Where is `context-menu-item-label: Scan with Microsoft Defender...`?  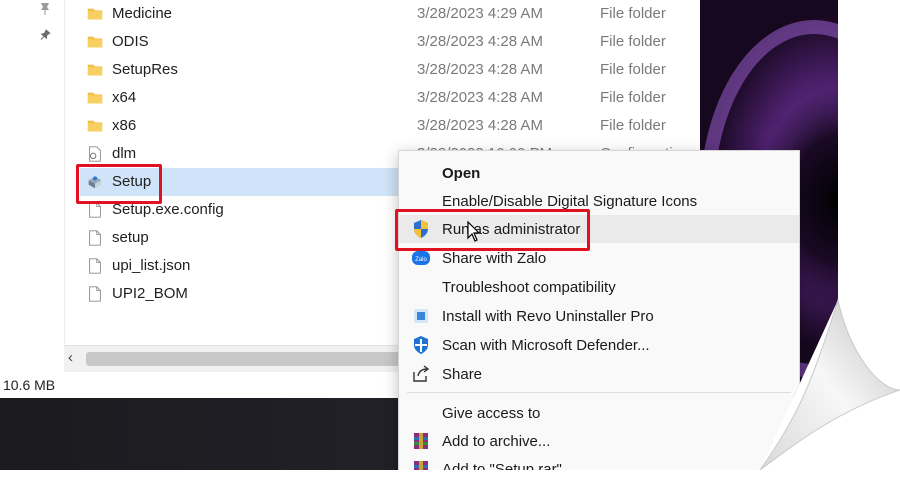 context-menu-item-label: Scan with Microsoft Defender... is located at coordinates (546, 345).